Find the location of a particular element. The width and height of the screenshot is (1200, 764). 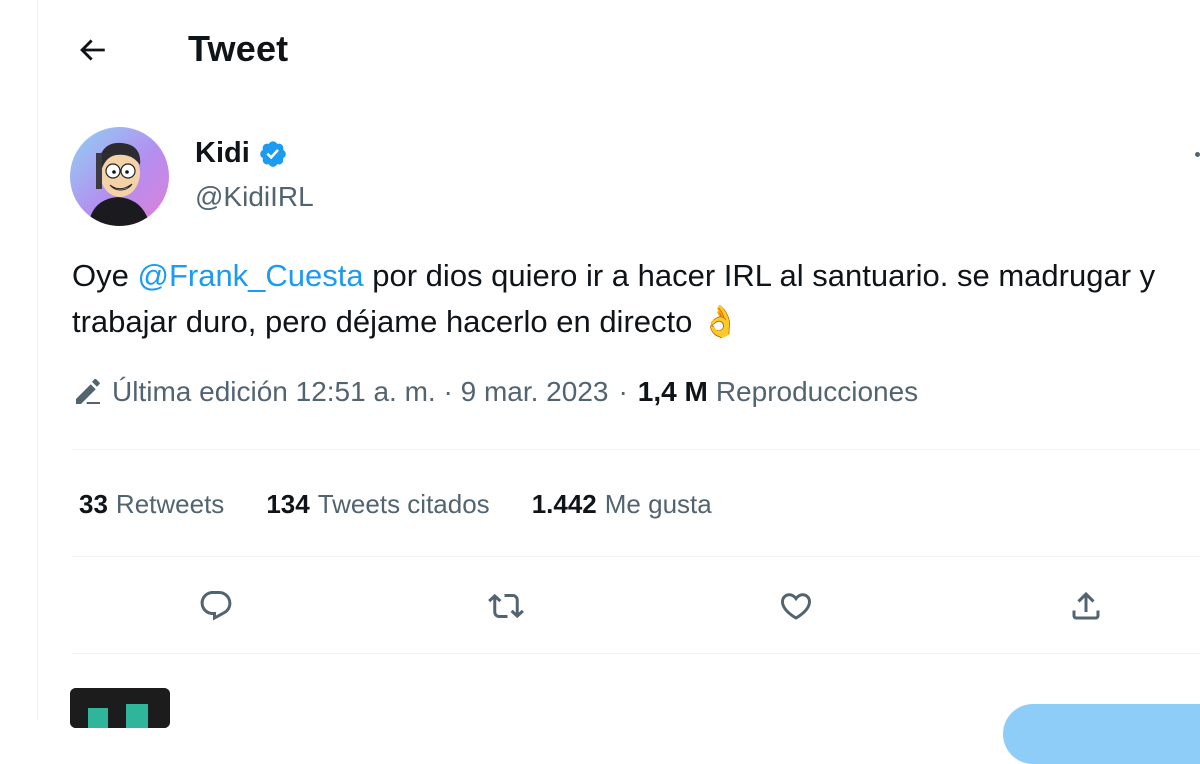

retweet-button is located at coordinates (506, 606).